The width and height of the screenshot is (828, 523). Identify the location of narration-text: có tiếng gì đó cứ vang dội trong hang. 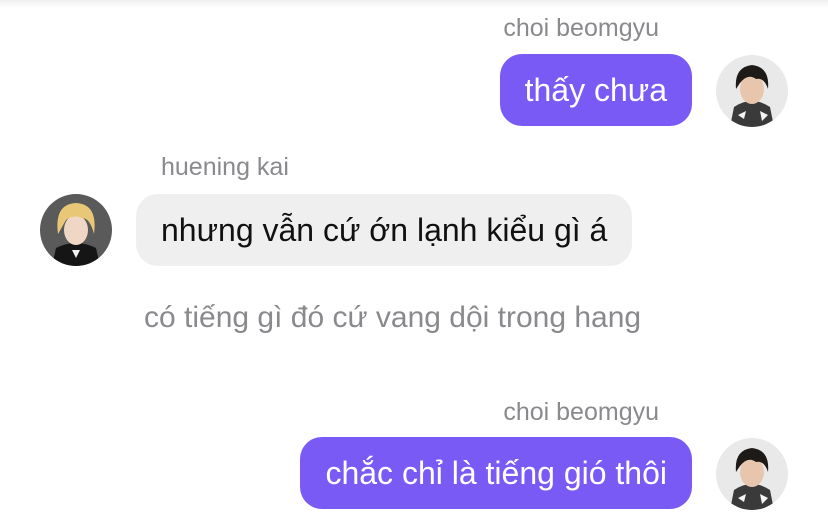
(393, 317).